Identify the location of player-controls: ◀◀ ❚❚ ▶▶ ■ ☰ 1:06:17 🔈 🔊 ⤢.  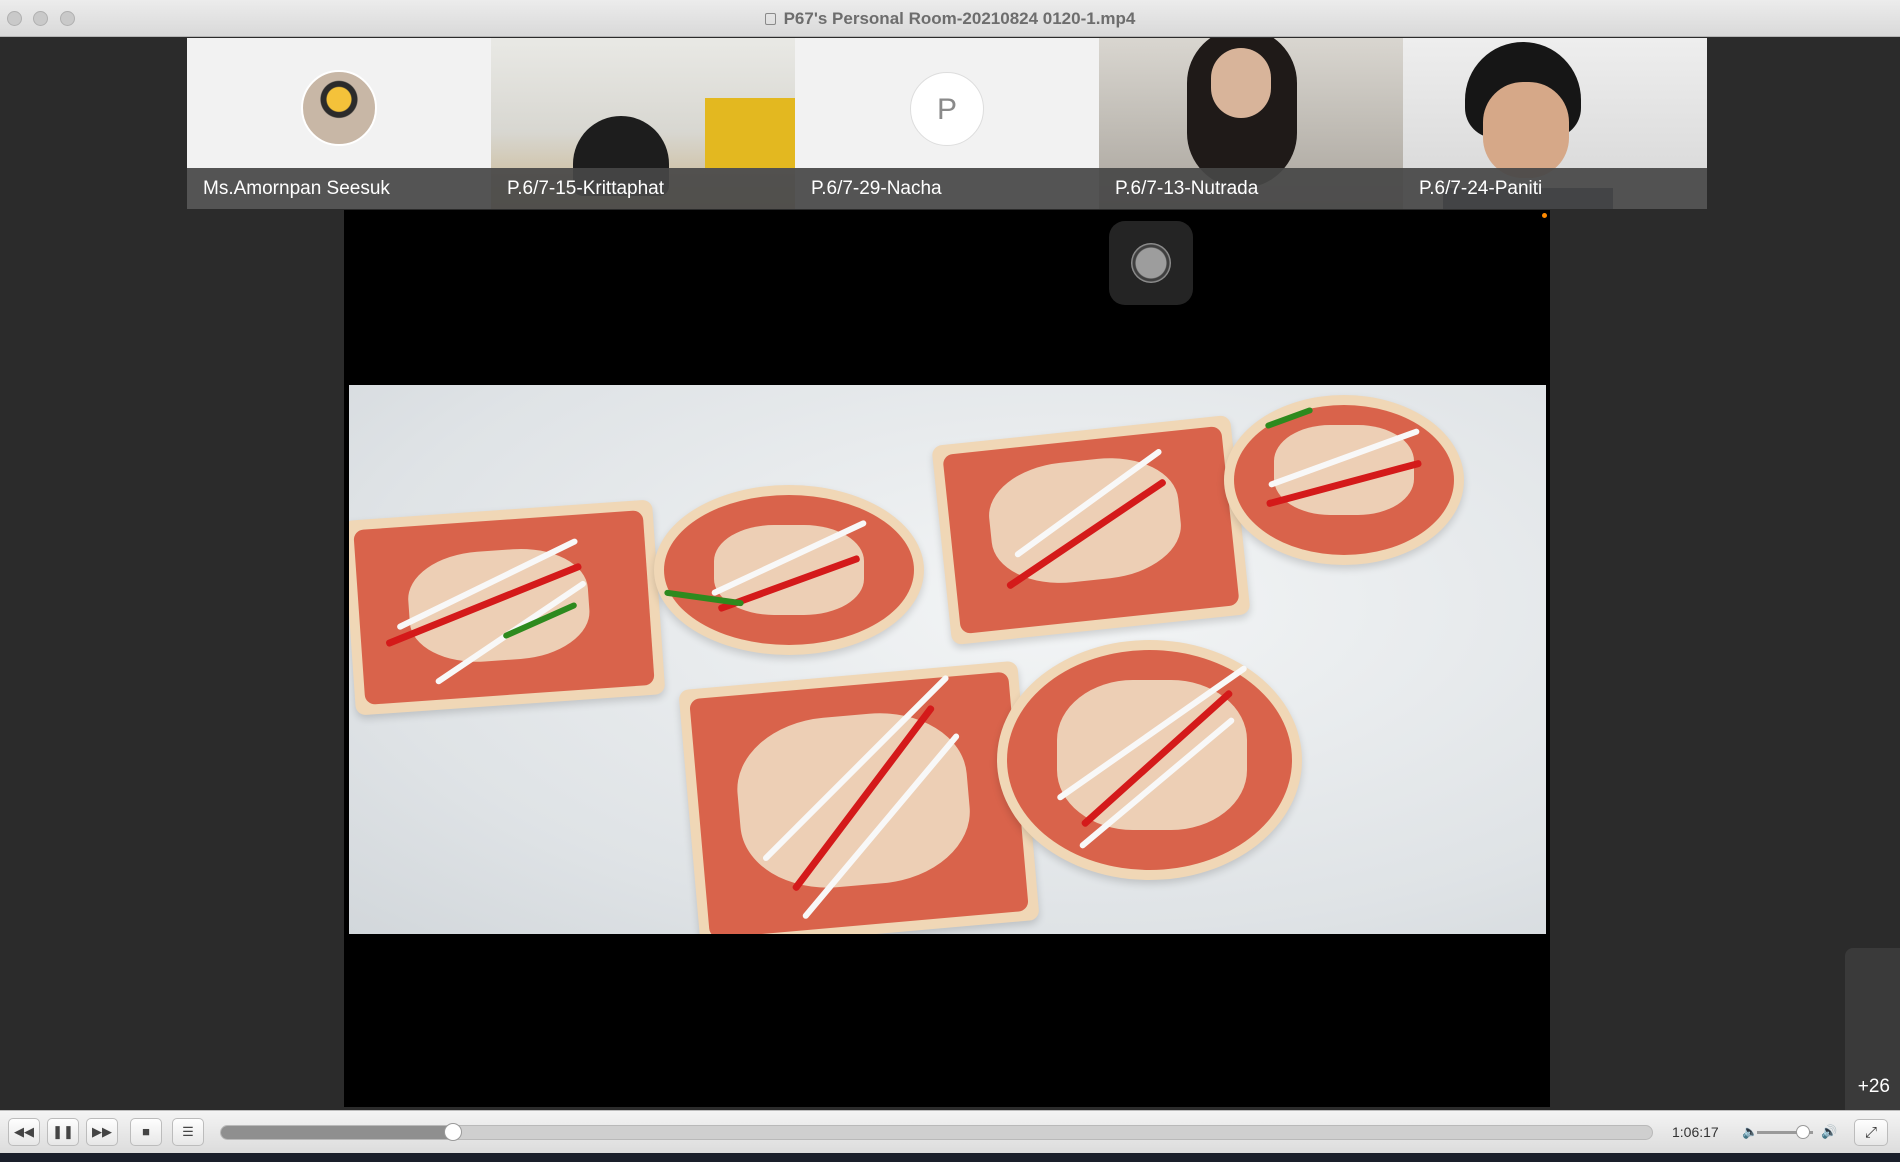
(950, 1131).